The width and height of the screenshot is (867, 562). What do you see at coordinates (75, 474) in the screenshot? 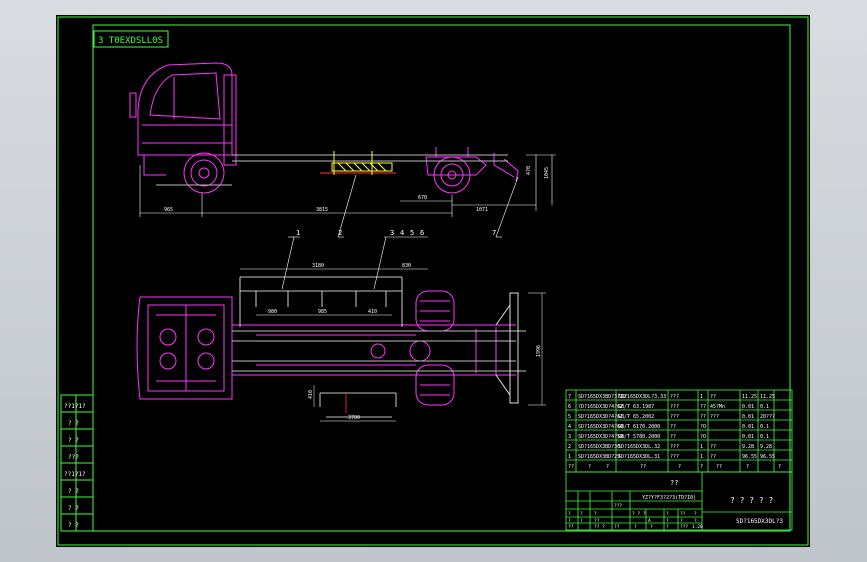
I see `left-label-4: ??1?1?` at bounding box center [75, 474].